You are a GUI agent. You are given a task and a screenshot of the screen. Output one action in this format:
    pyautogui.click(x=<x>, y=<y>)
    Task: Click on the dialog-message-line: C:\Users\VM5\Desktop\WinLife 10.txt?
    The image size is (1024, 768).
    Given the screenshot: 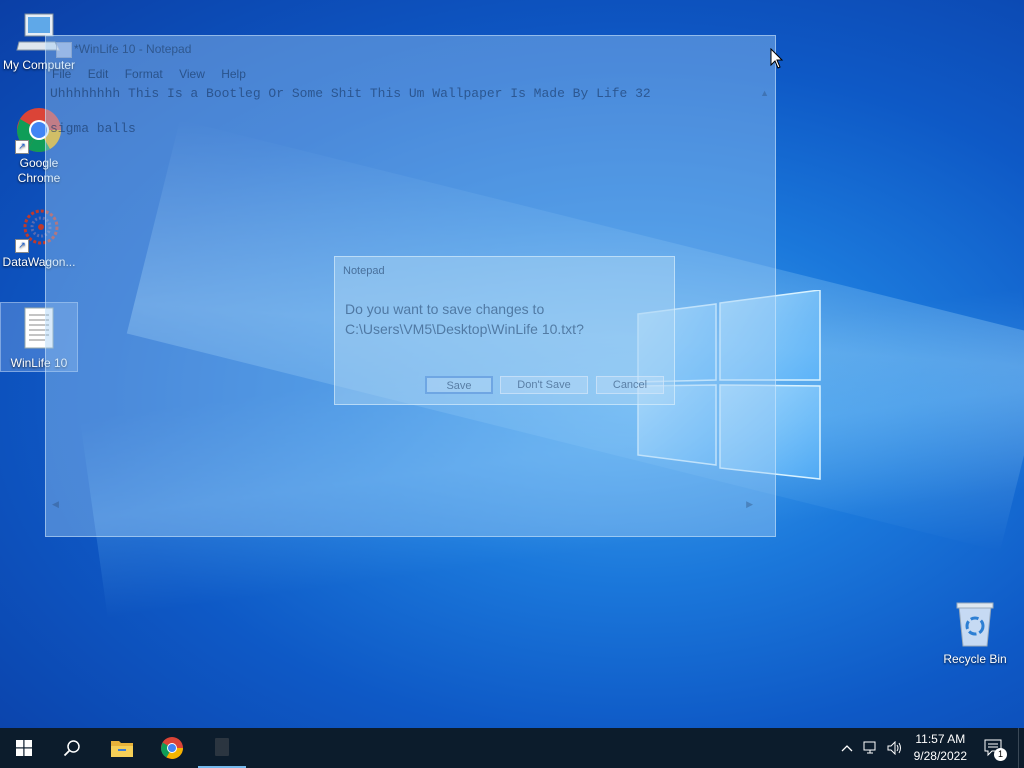 What is the action you would take?
    pyautogui.click(x=464, y=329)
    